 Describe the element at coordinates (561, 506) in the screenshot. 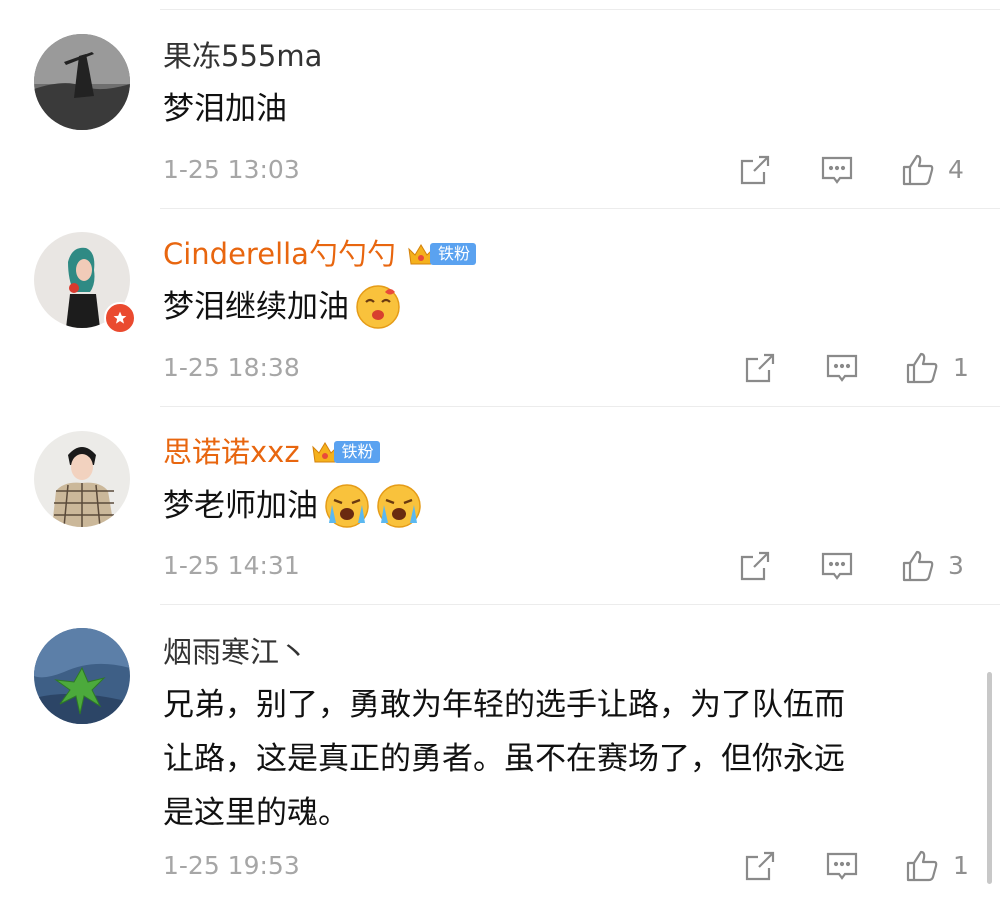

I see `comment-text: 梦老师加油` at that location.